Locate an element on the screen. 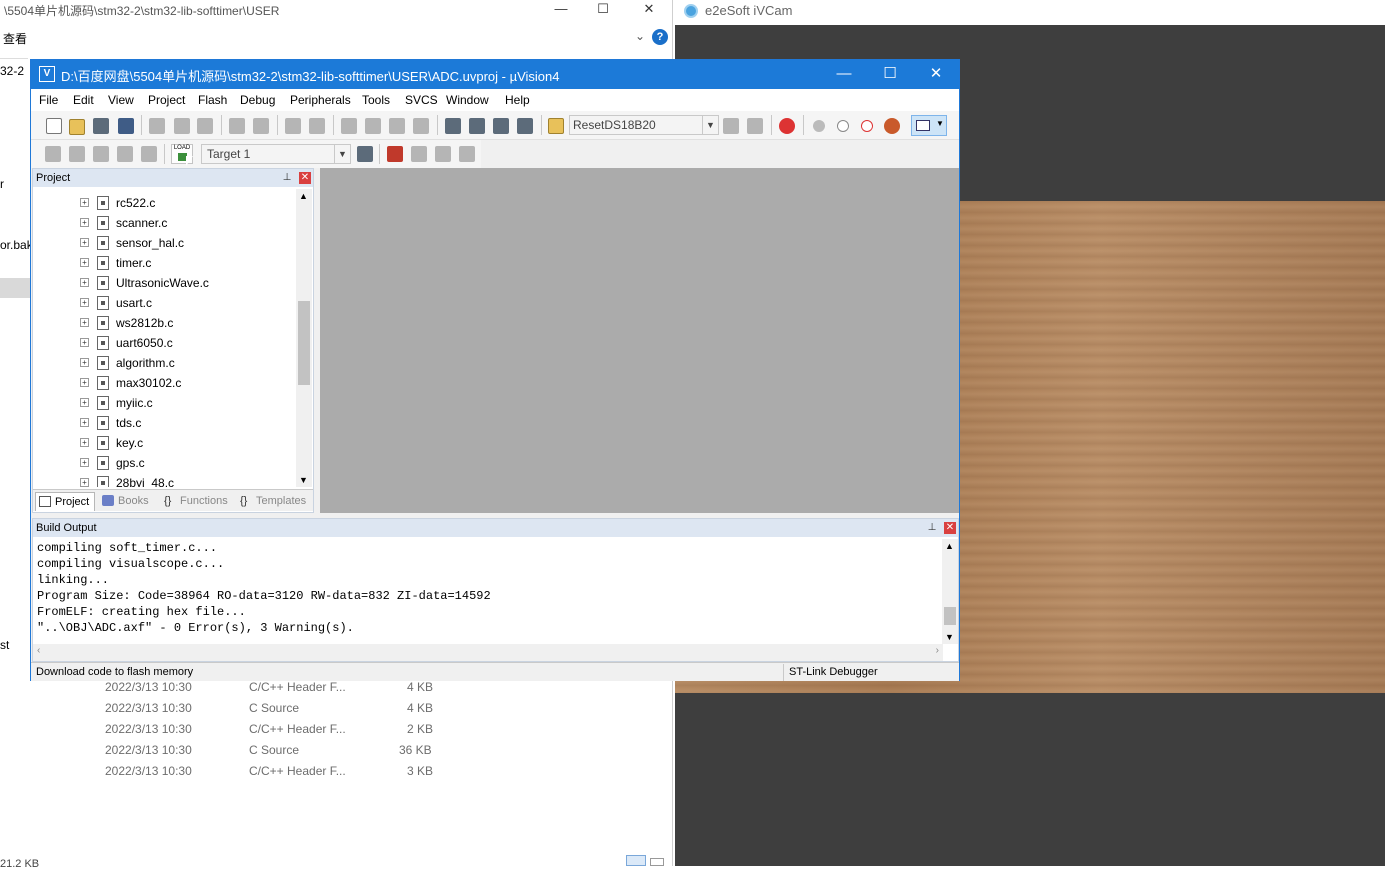 The height and width of the screenshot is (870, 1385). tree-file-item: + tds.c is located at coordinates (187, 424).